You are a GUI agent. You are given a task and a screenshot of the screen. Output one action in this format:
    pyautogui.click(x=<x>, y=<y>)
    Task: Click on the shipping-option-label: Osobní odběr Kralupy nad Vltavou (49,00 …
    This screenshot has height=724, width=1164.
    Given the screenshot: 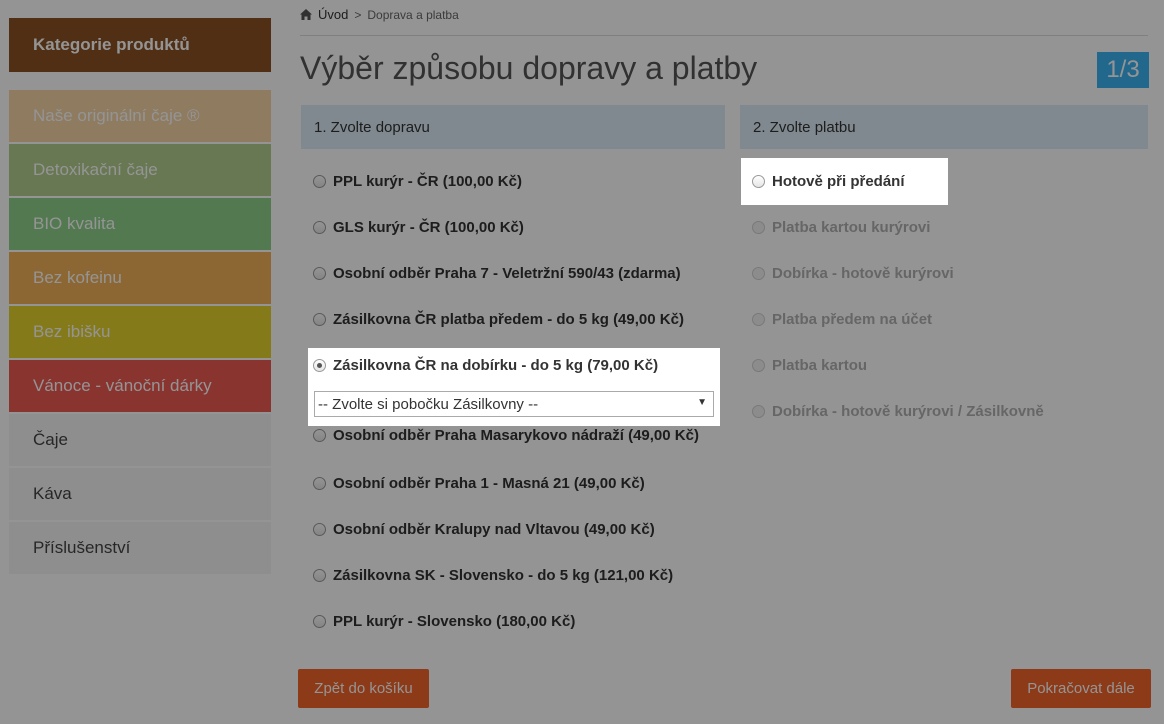 What is the action you would take?
    pyautogui.click(x=494, y=529)
    